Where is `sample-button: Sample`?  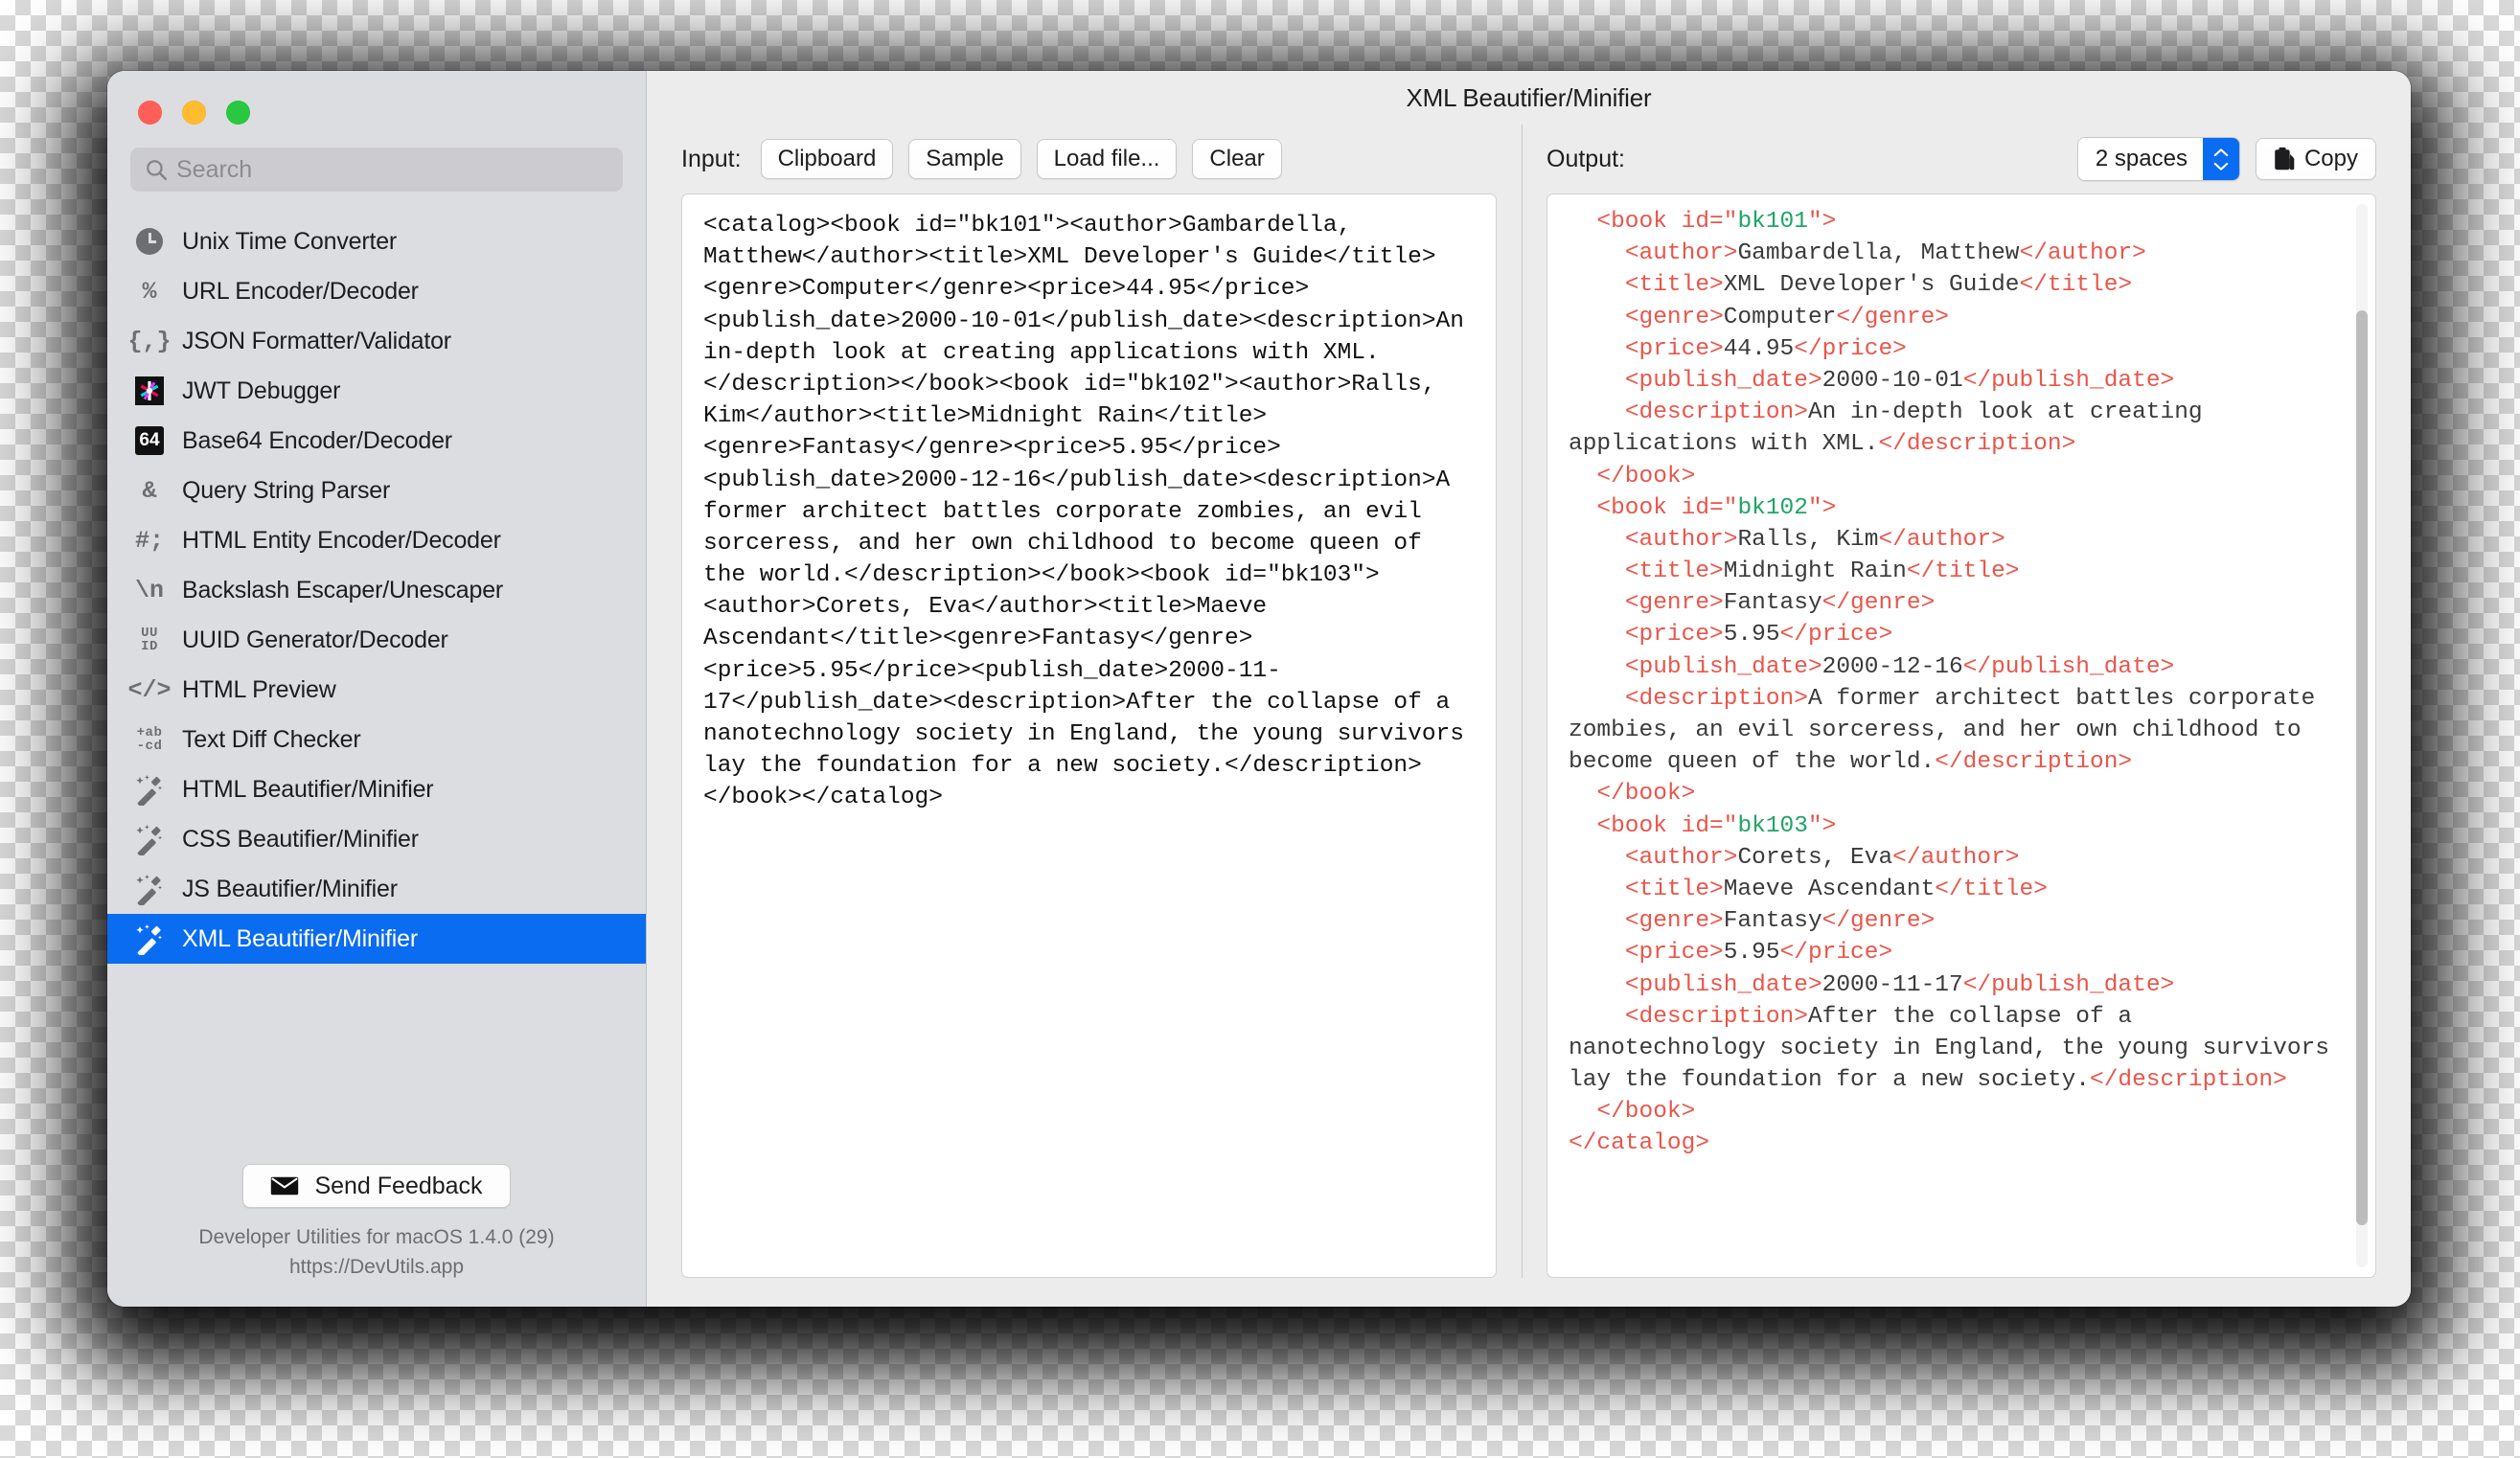
sample-button: Sample is located at coordinates (965, 159).